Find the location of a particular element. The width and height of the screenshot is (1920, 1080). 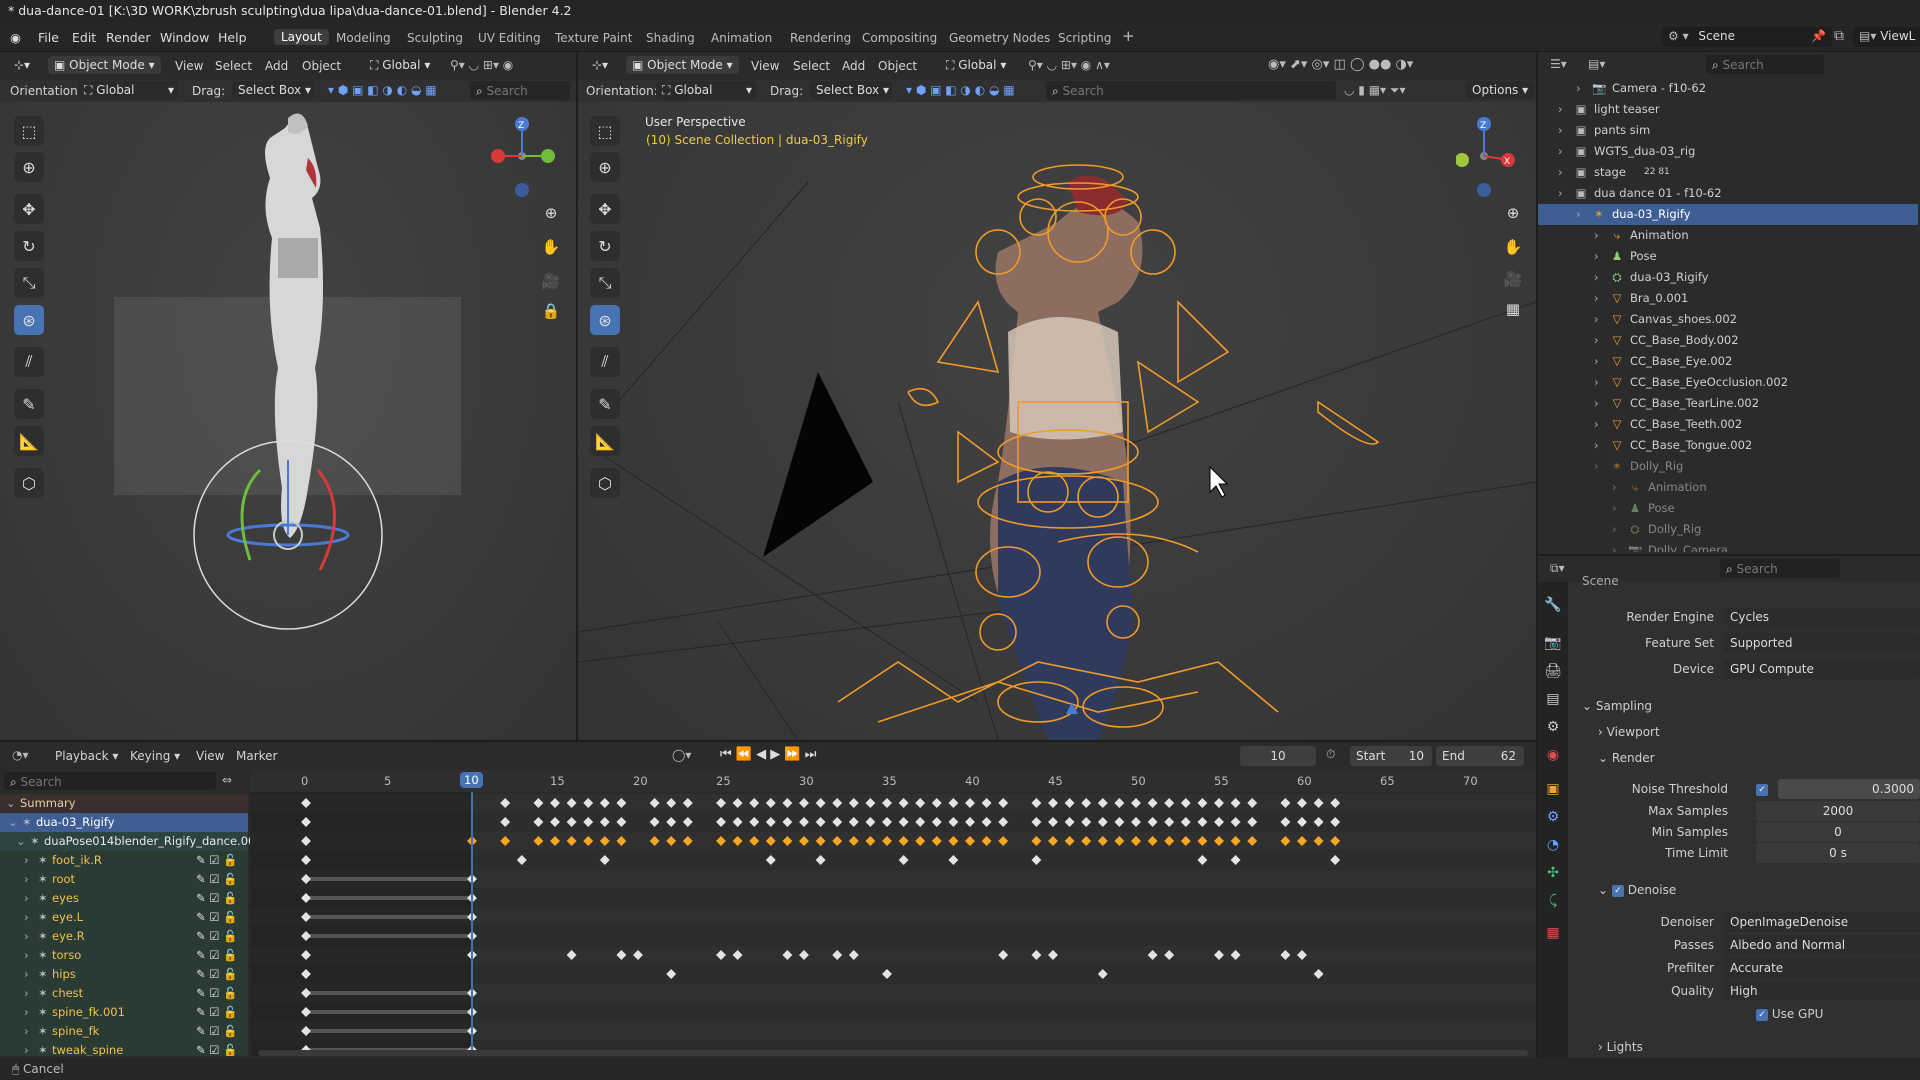

main-menu-add: Add is located at coordinates (853, 66).